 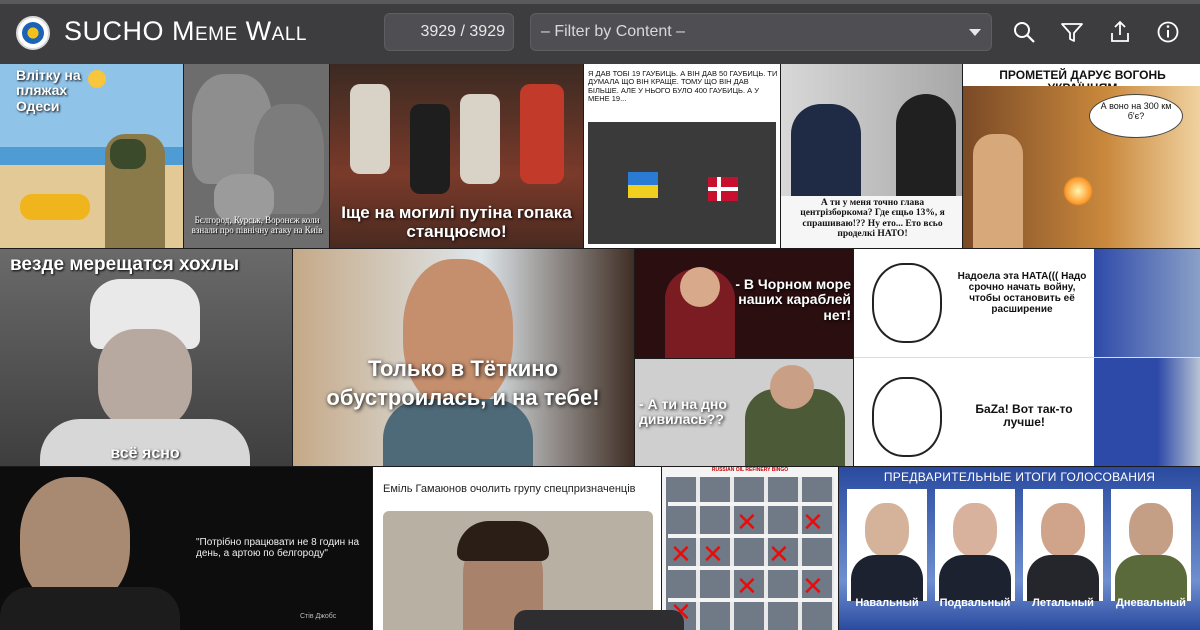 What do you see at coordinates (1147, 303) in the screenshot?
I see `map-nato` at bounding box center [1147, 303].